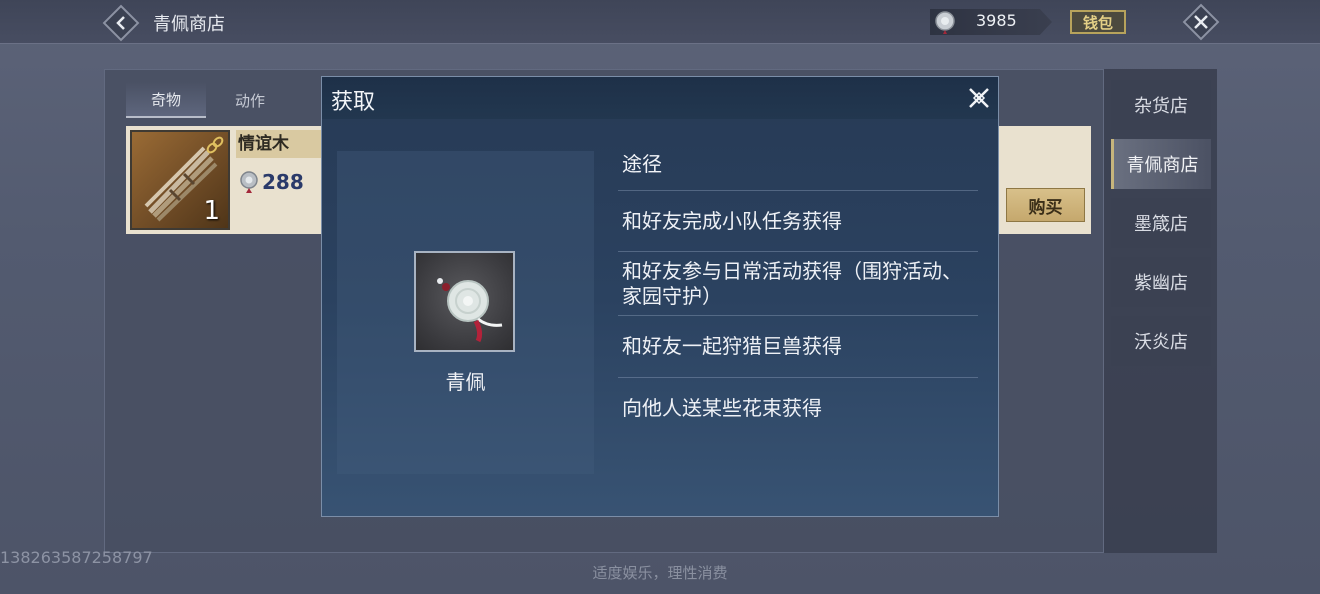  What do you see at coordinates (1161, 105) in the screenshot?
I see `sidebar-item-grocery: 杂货店` at bounding box center [1161, 105].